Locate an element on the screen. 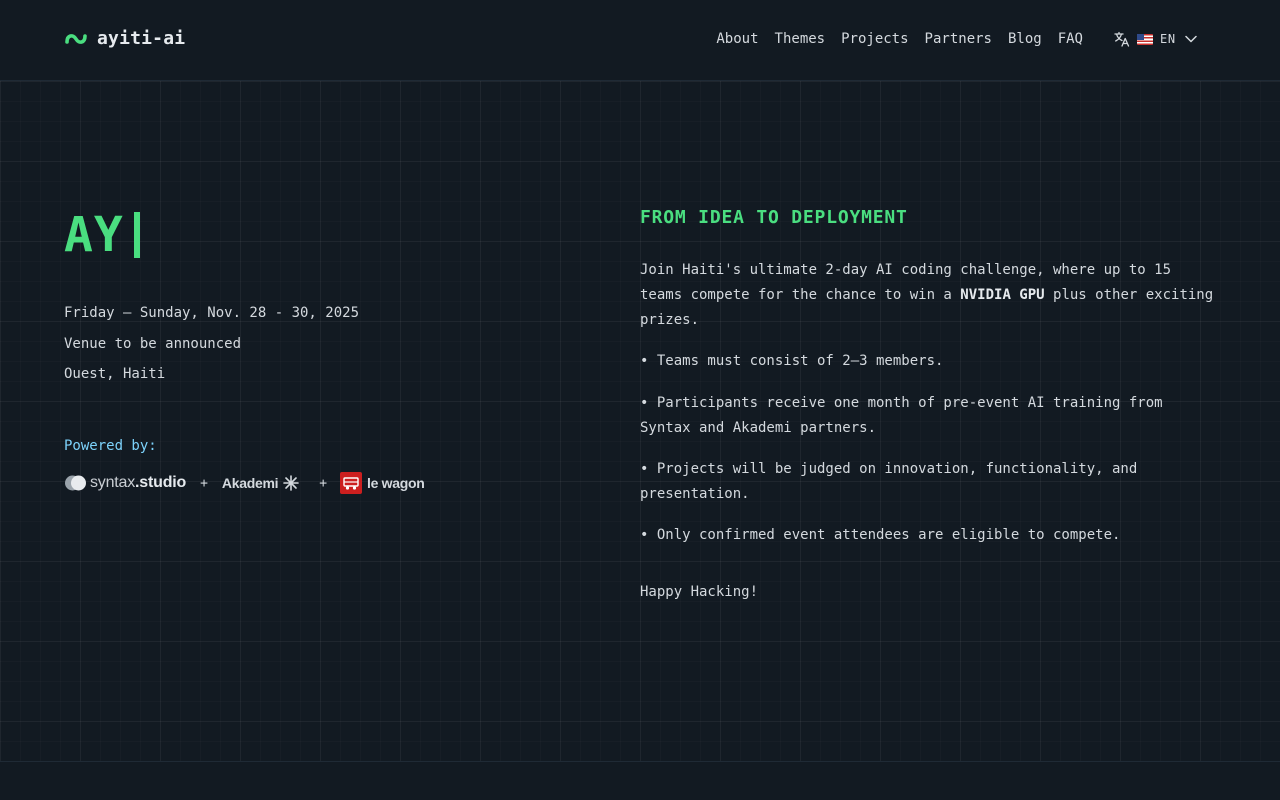 This screenshot has width=1280, height=800. brand-logo-link: ayiti-ai is located at coordinates (125, 38).